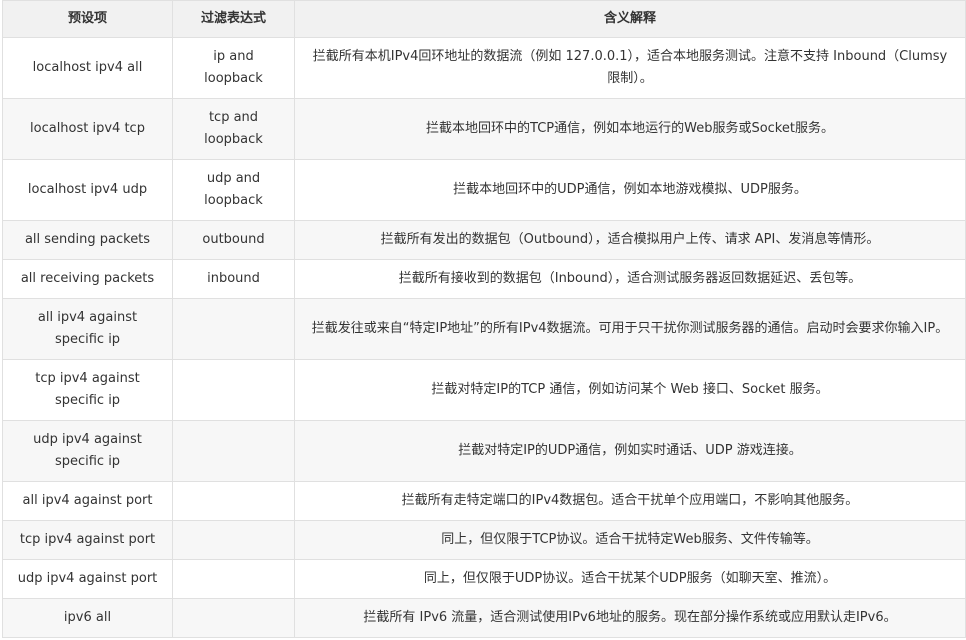 This screenshot has width=966, height=640. Describe the element at coordinates (233, 19) in the screenshot. I see `header-filter: 过滤表达式` at that location.